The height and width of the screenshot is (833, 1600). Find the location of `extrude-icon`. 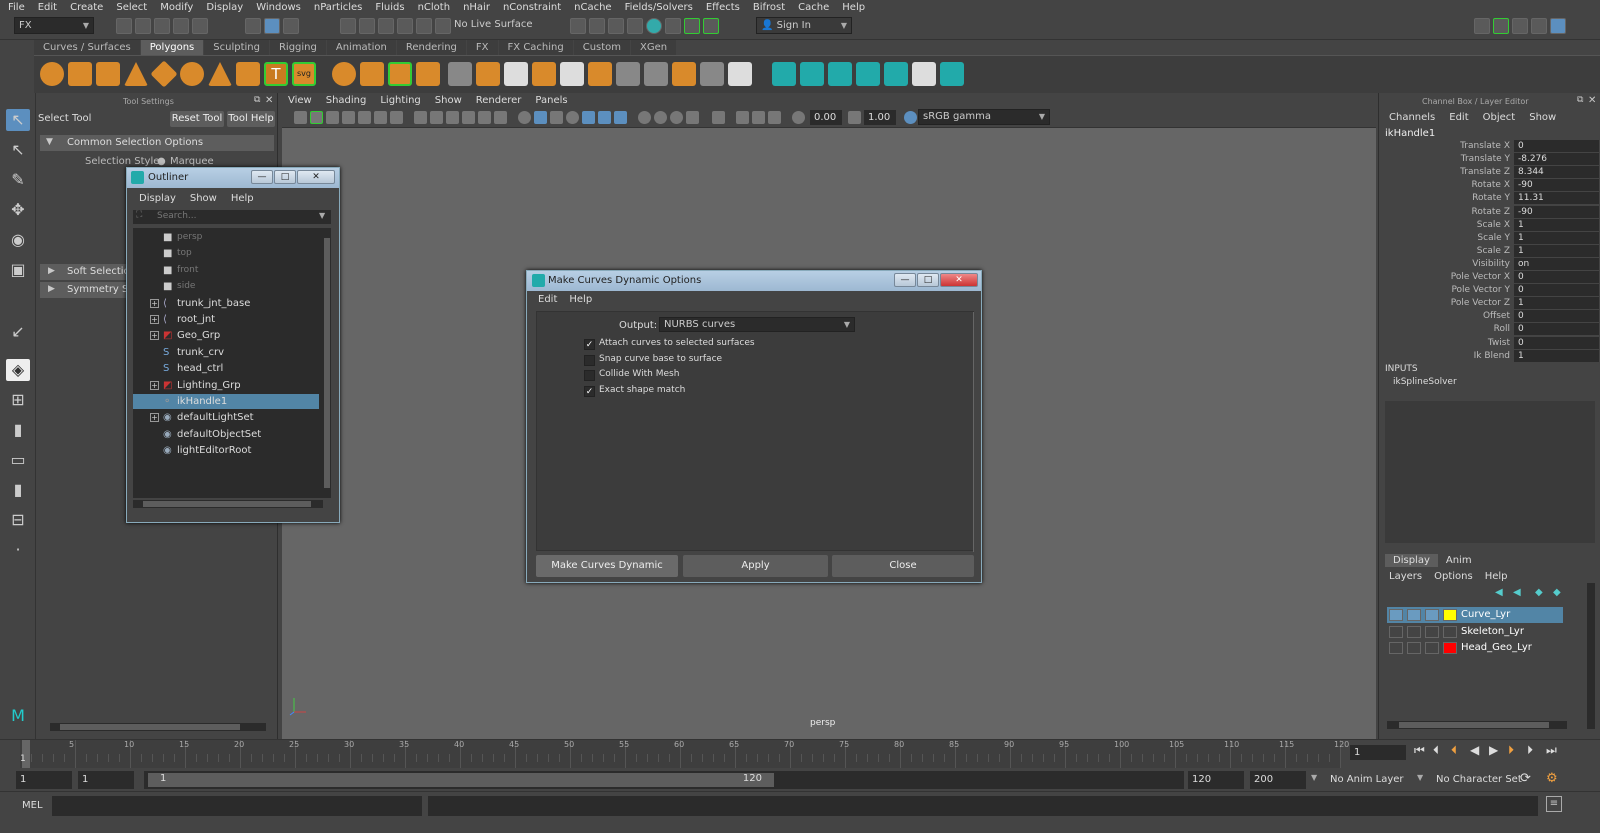

extrude-icon is located at coordinates (460, 74).